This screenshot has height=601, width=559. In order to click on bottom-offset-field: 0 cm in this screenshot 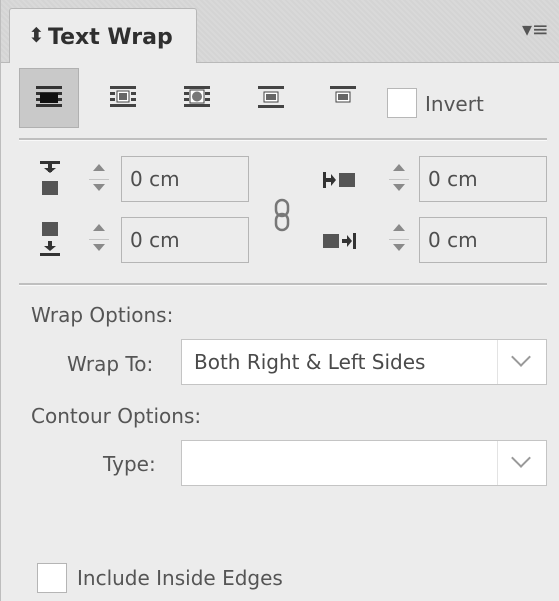, I will do `click(185, 240)`.